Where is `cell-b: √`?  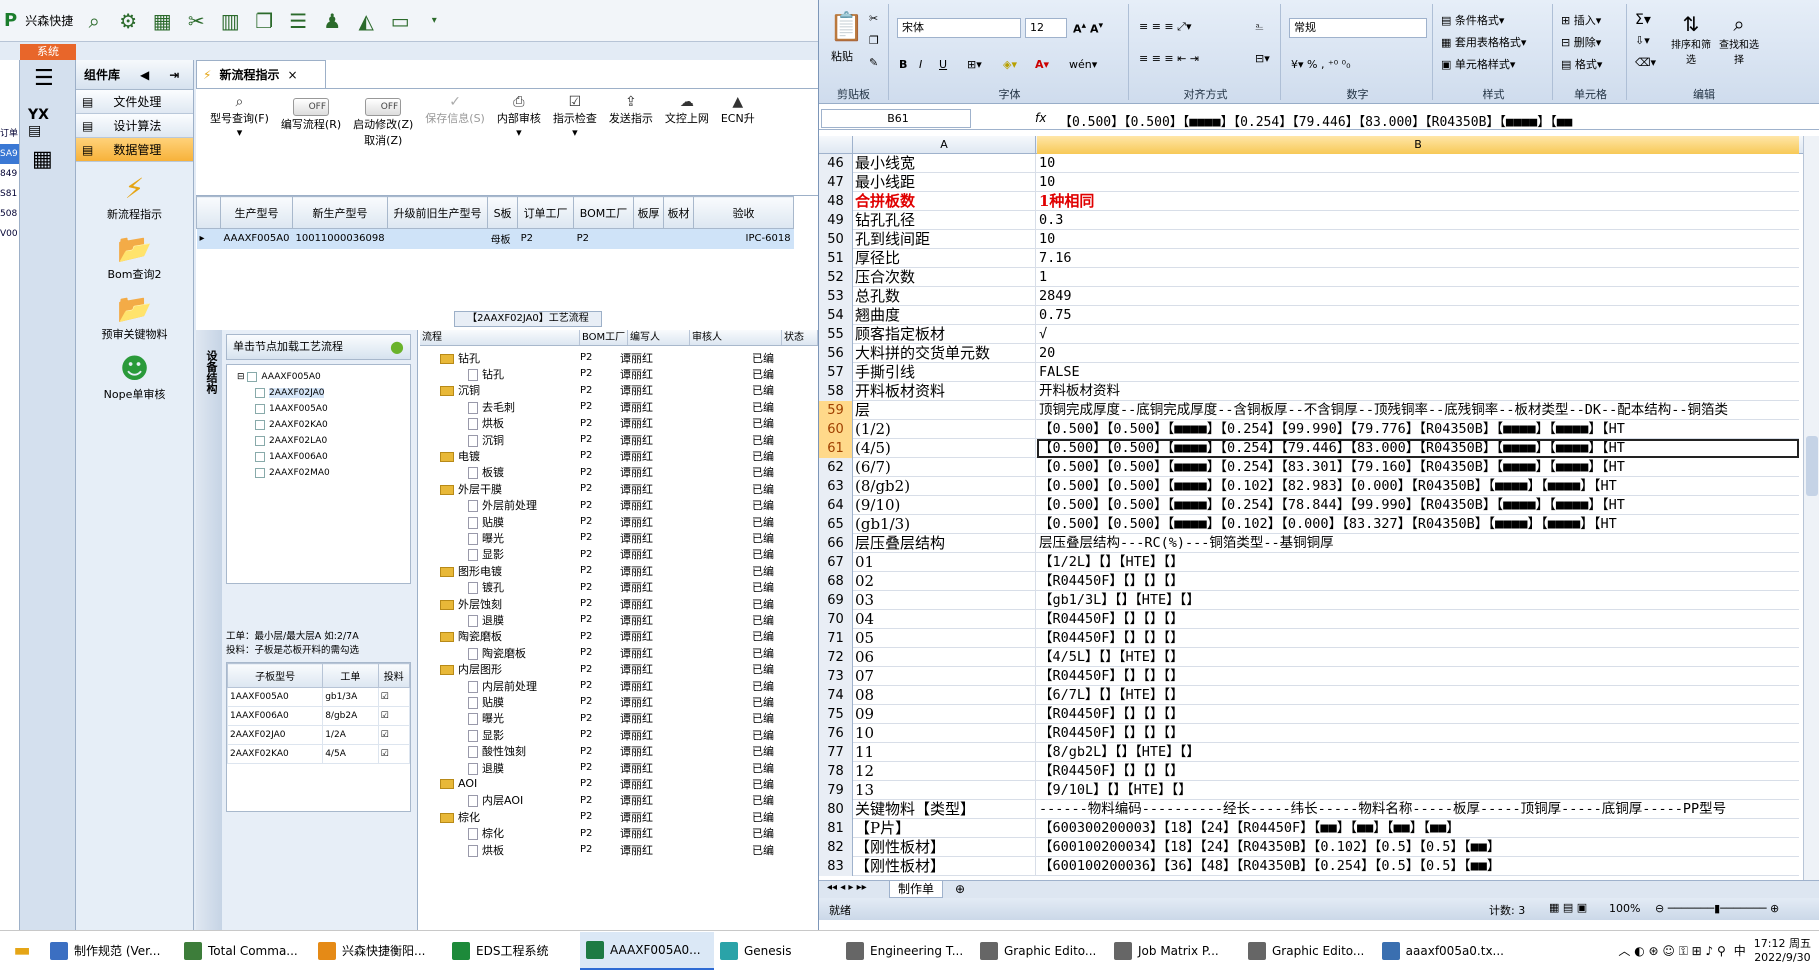 cell-b: √ is located at coordinates (1418, 334).